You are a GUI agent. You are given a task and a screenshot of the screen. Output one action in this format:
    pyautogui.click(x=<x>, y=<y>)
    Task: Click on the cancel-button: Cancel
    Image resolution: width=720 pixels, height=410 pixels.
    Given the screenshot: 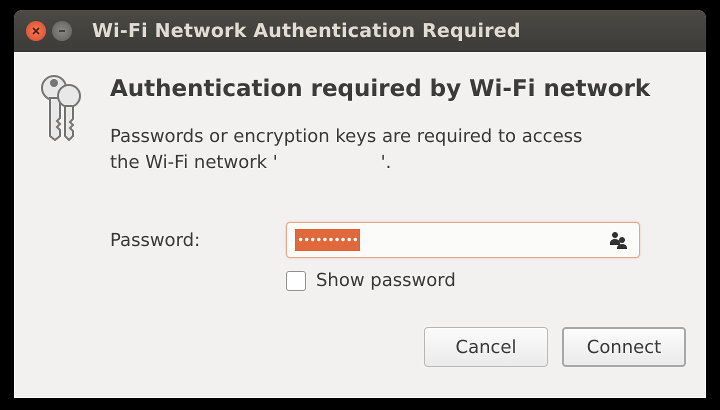 What is the action you would take?
    pyautogui.click(x=486, y=347)
    